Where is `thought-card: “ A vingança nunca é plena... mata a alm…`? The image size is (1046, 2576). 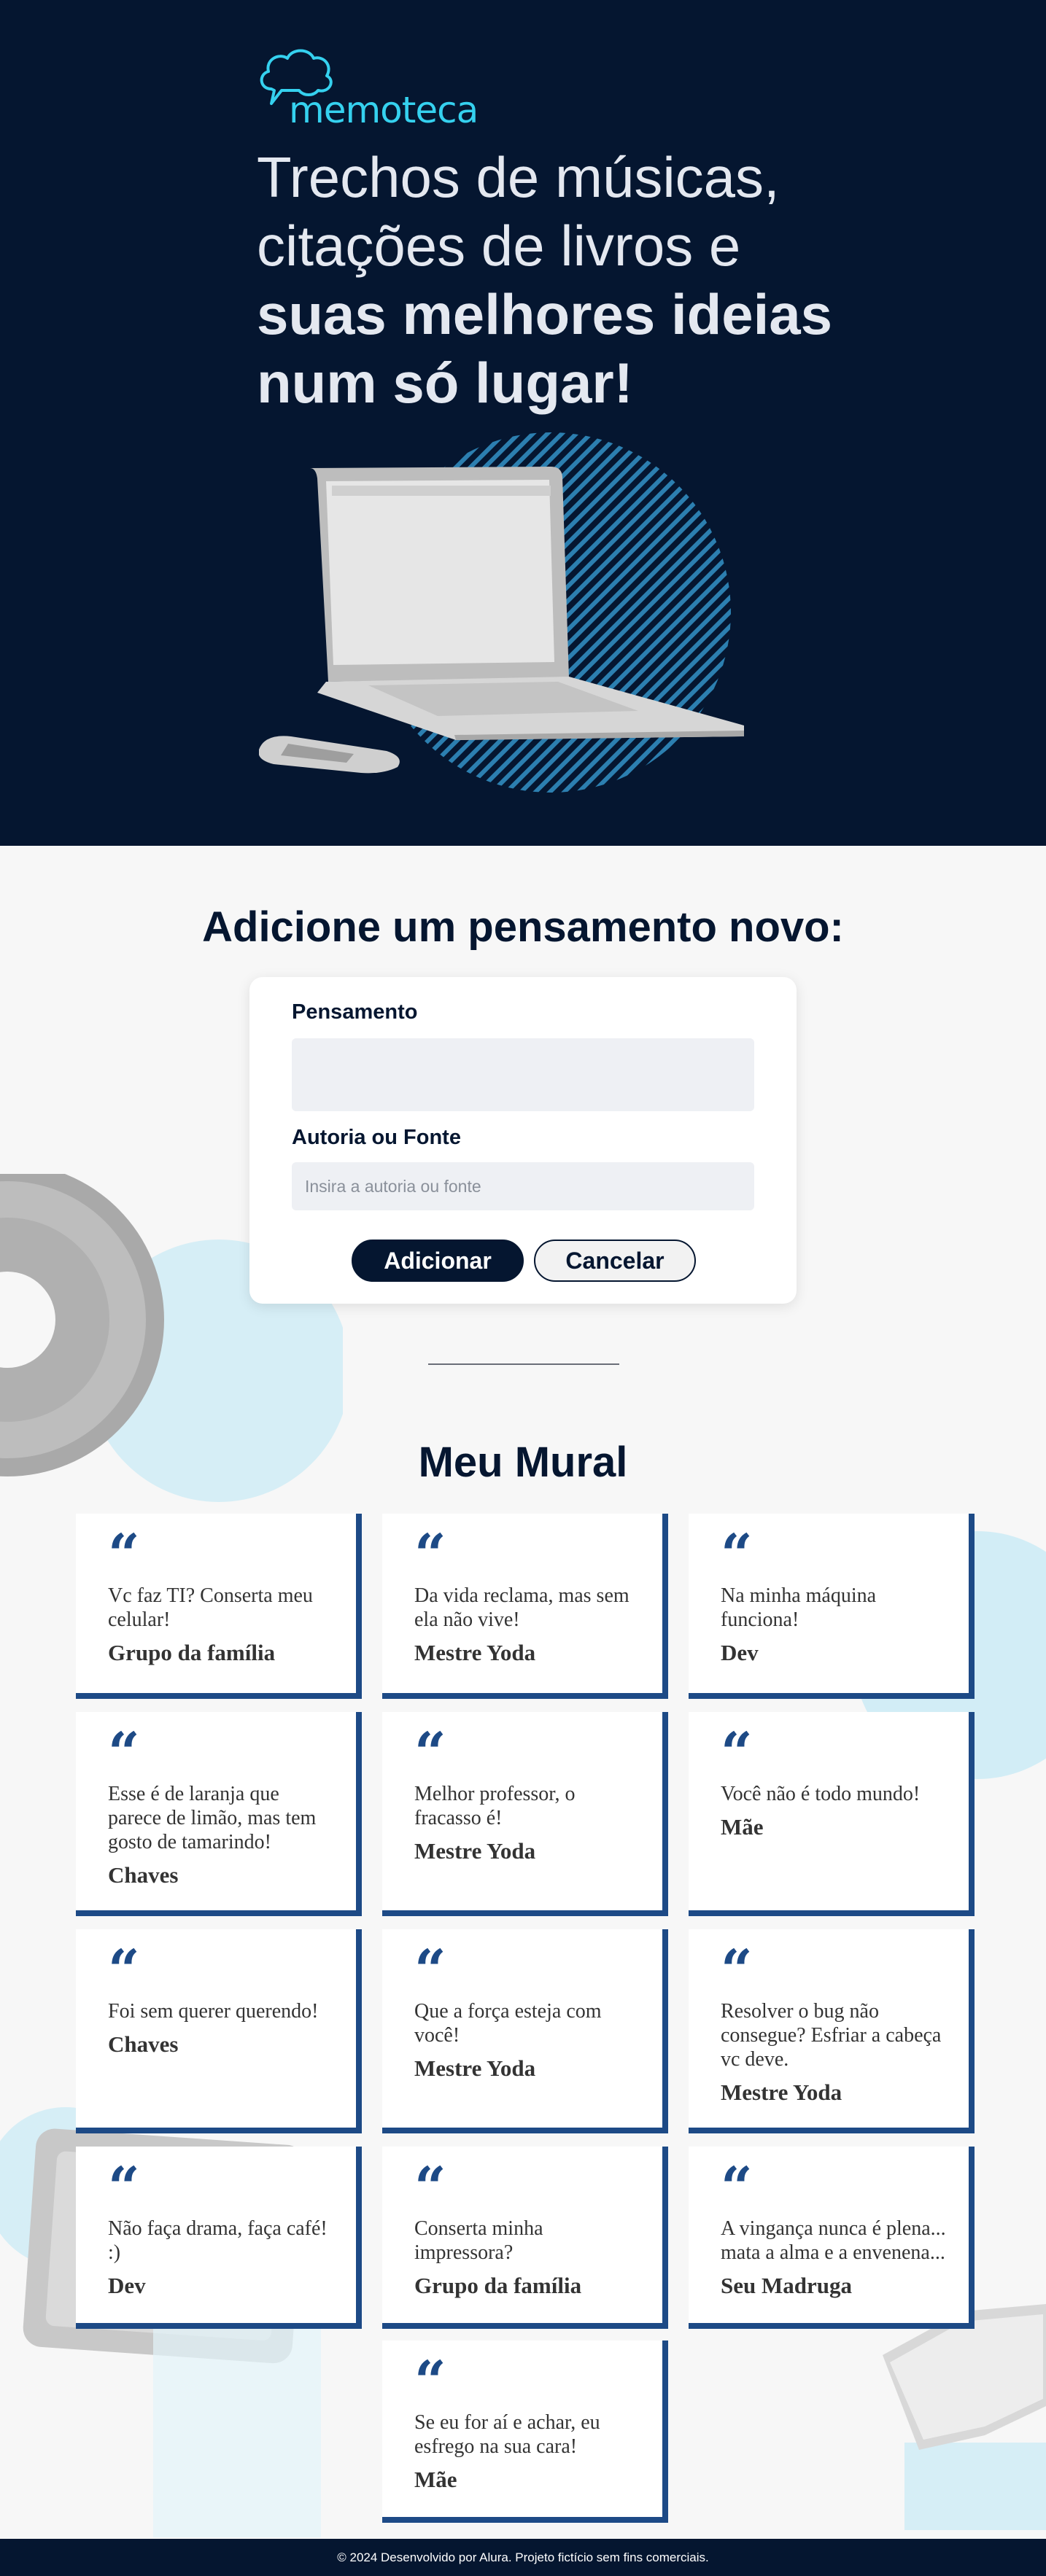
thought-card: “ A vingança nunca é plena... mata a alm… is located at coordinates (832, 2238).